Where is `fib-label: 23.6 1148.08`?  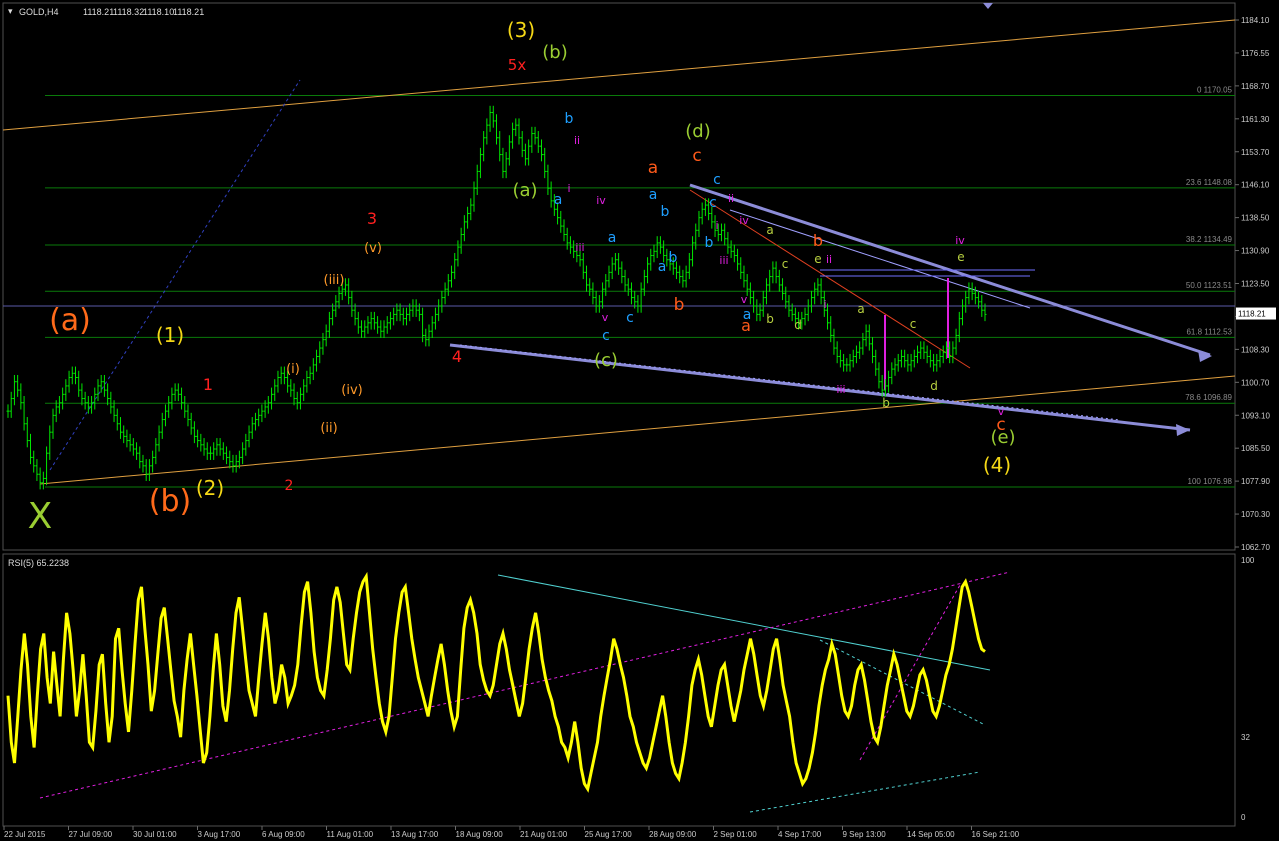 fib-label: 23.6 1148.08 is located at coordinates (1209, 182).